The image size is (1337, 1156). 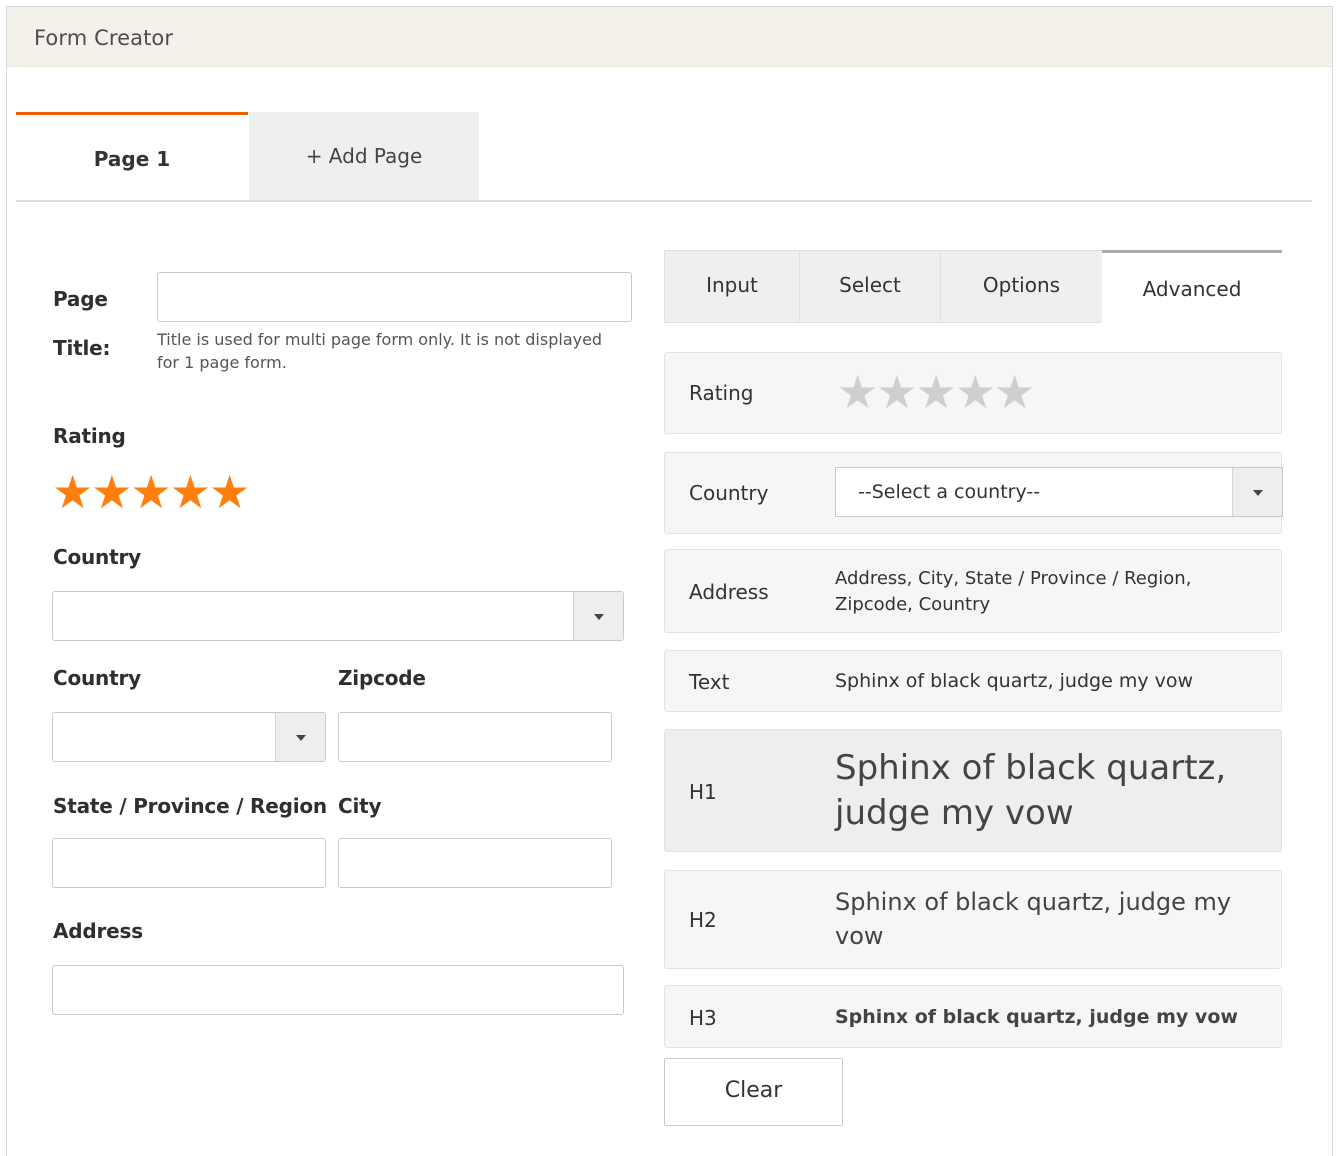 I want to click on field-label: Text, so click(x=709, y=682).